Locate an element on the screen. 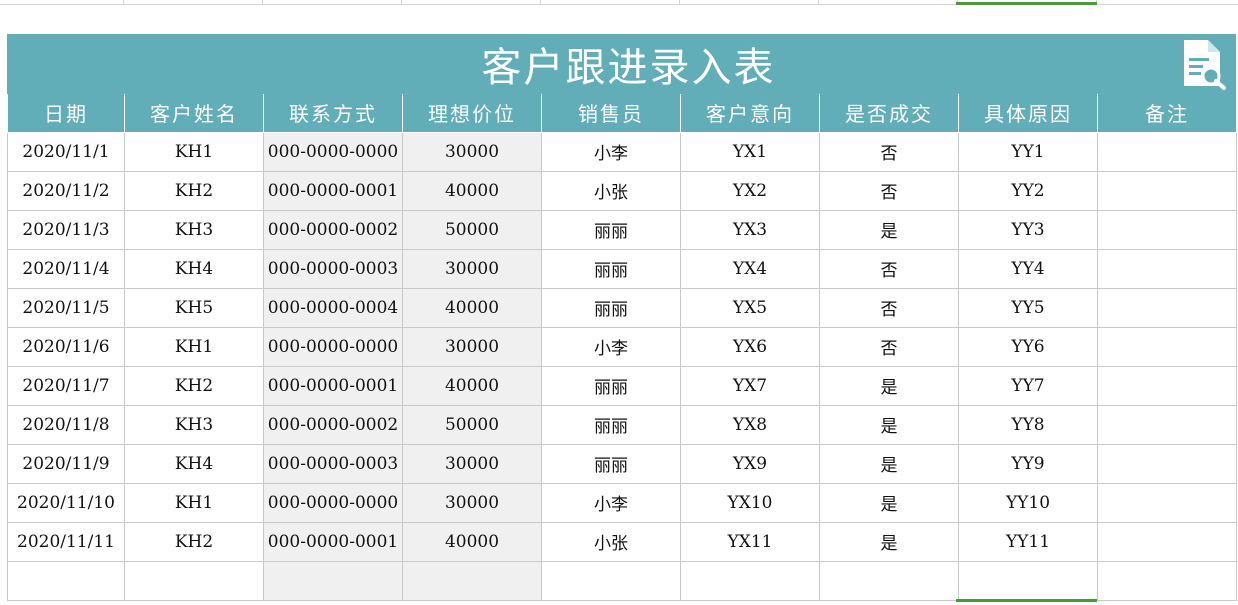  selected-cell-top-edge is located at coordinates (1026, 3).